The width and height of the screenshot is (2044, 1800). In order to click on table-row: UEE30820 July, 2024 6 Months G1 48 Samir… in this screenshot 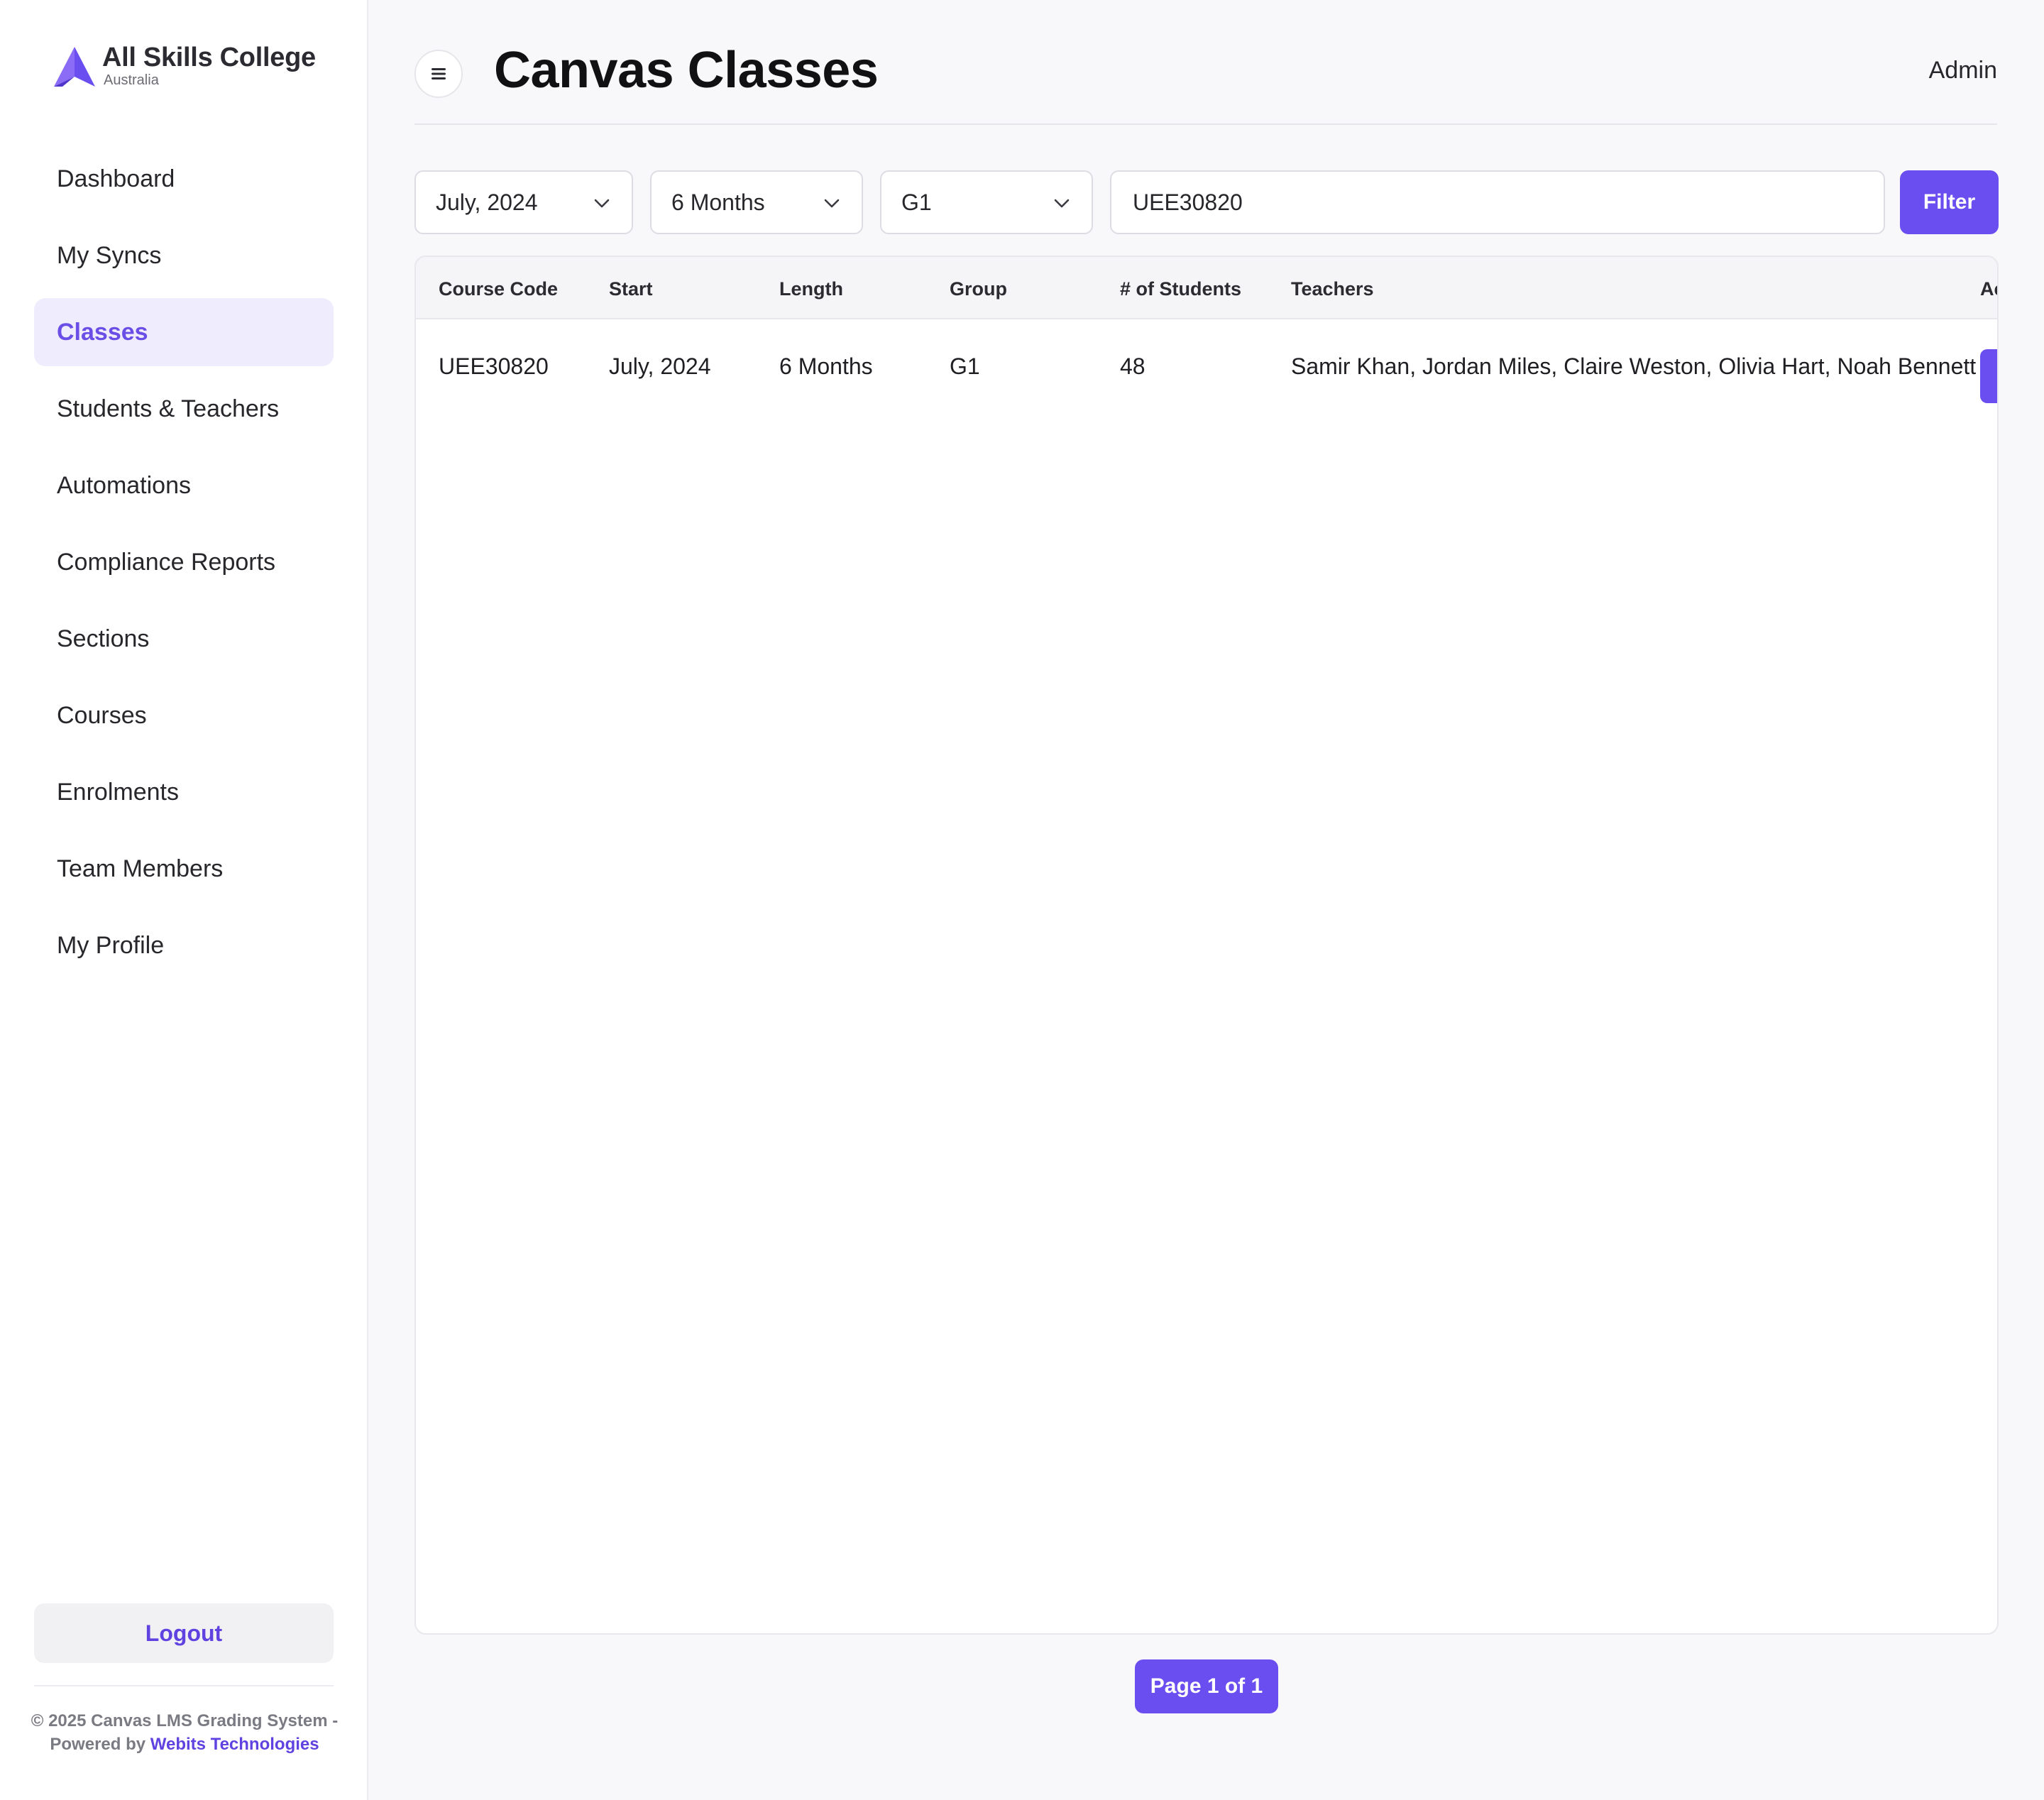, I will do `click(1206, 367)`.